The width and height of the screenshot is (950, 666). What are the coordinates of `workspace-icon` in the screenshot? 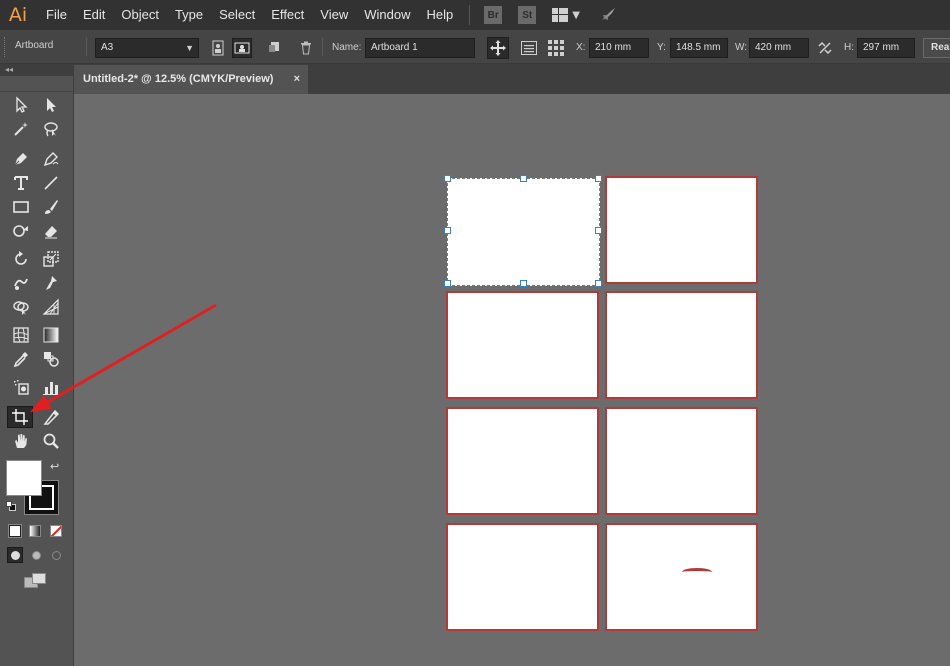 It's located at (560, 15).